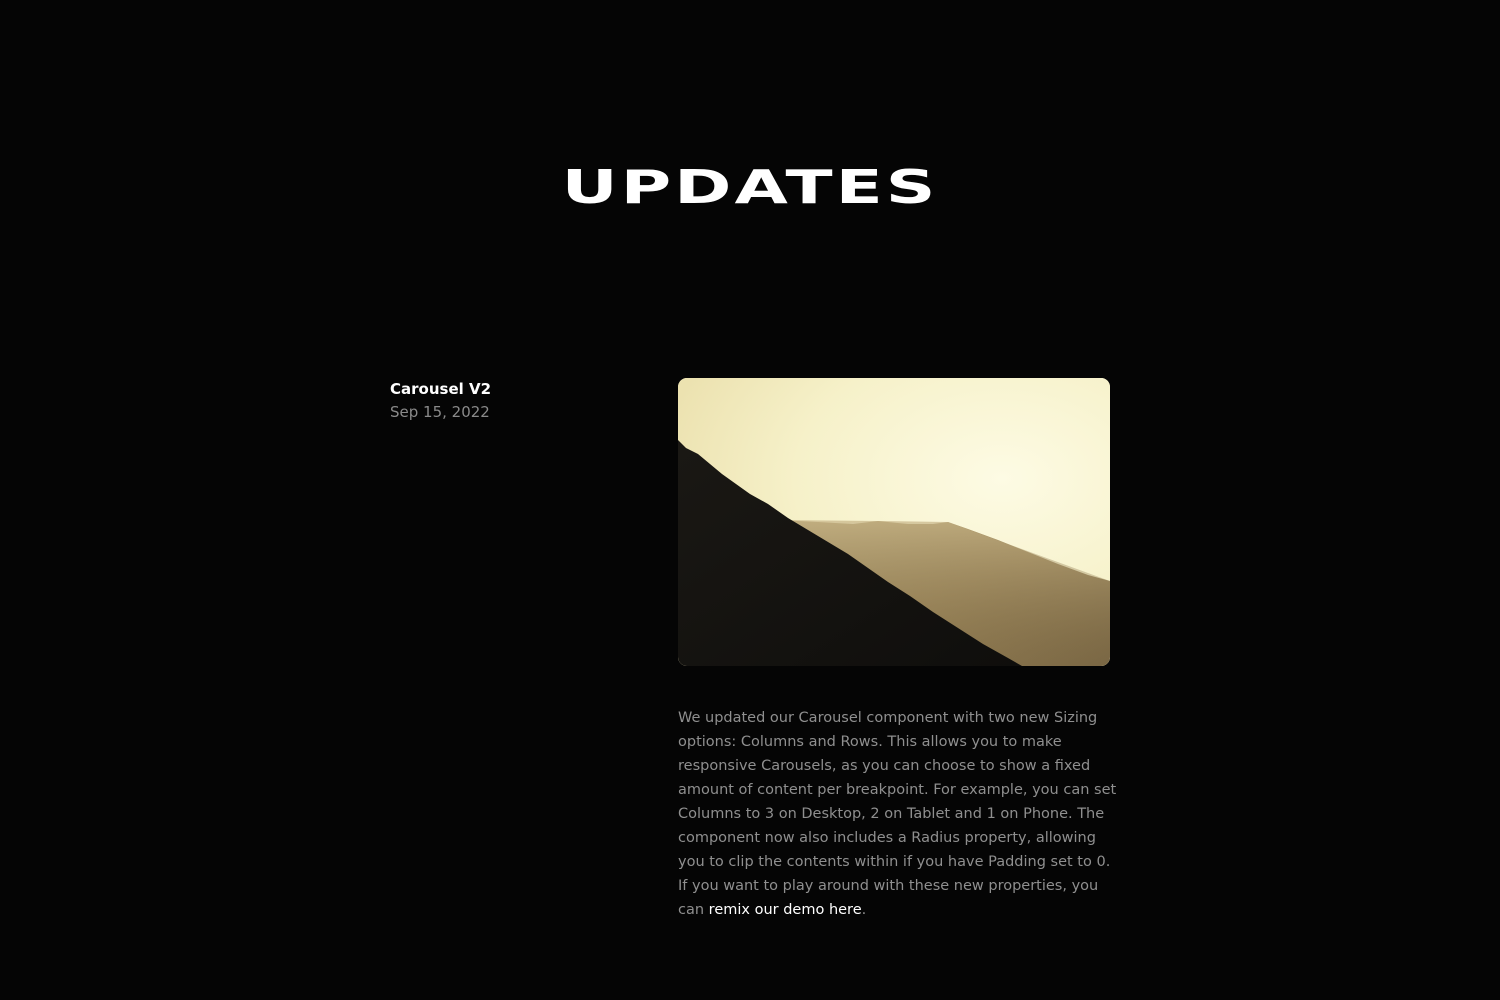 Image resolution: width=1500 pixels, height=1000 pixels. What do you see at coordinates (750, 187) in the screenshot?
I see `page-title: UPDATES` at bounding box center [750, 187].